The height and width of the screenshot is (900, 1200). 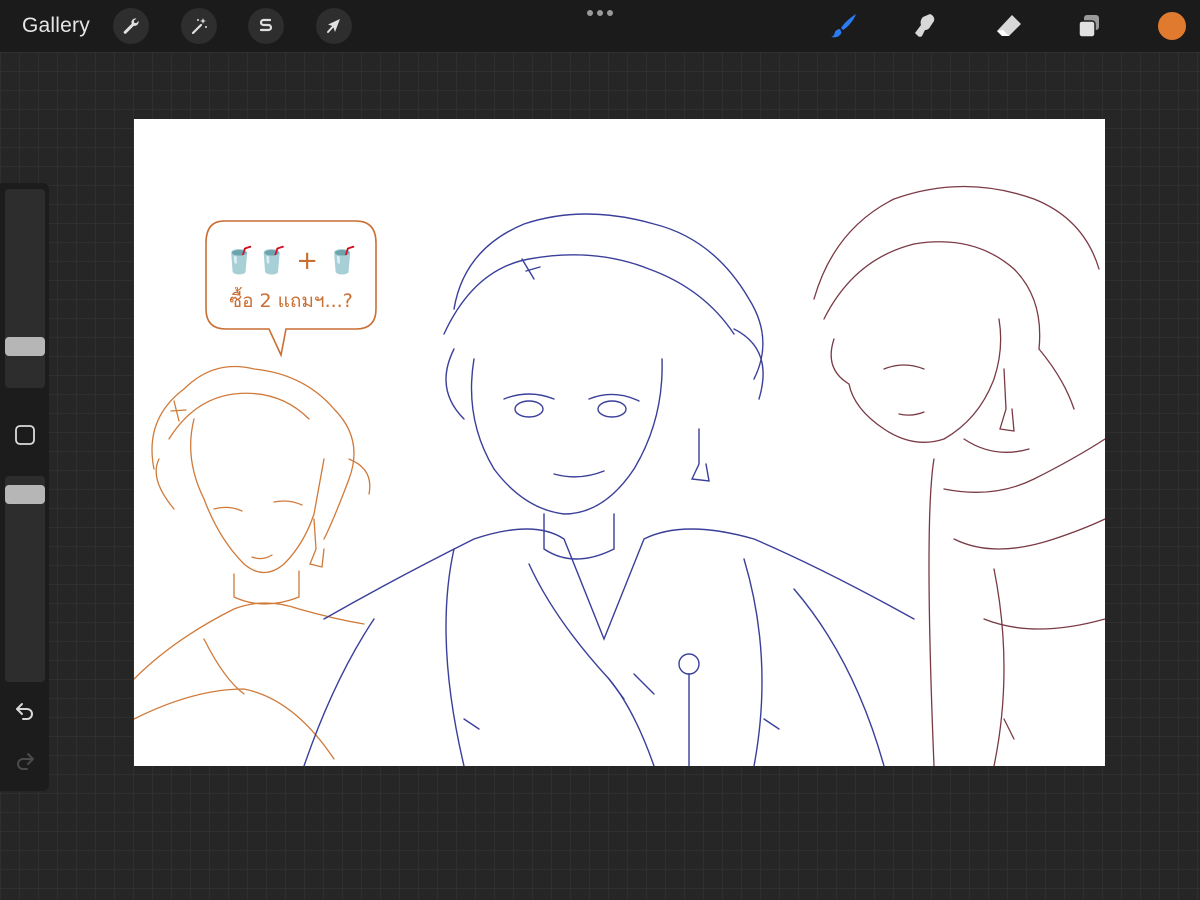 I want to click on brush-size-handle, so click(x=25, y=346).